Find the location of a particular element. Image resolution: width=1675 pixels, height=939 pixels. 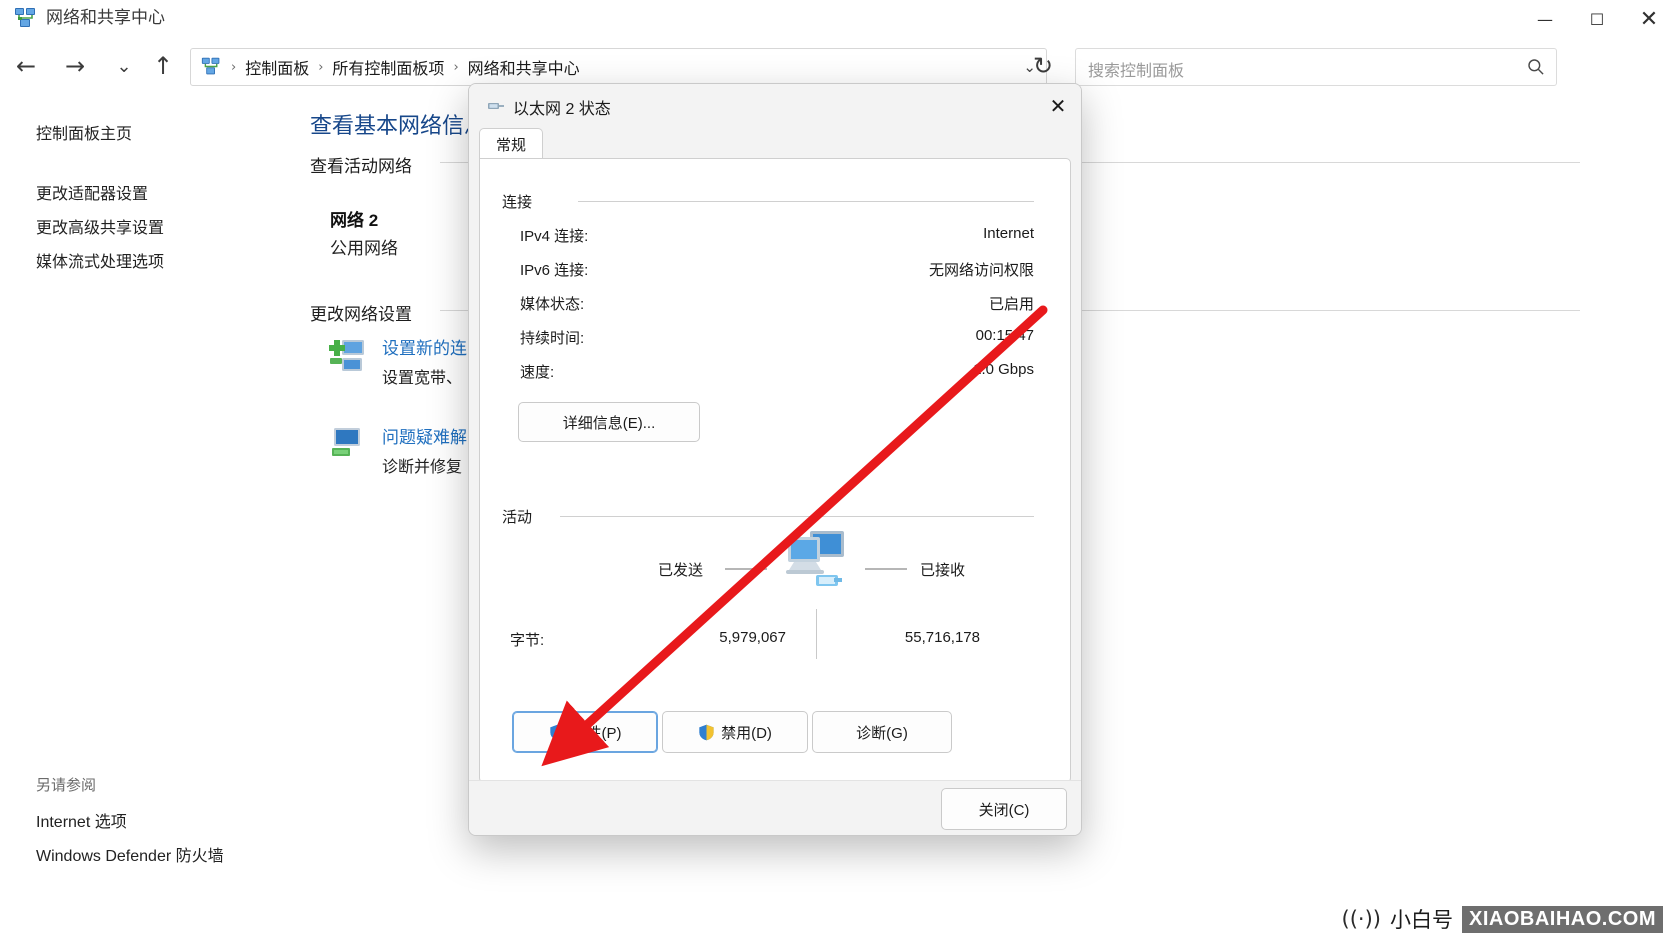

activity-group-label: 活动 is located at coordinates (517, 517).